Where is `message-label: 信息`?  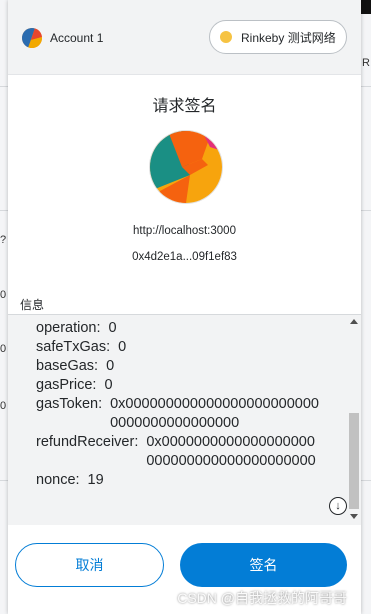
message-label: 信息 is located at coordinates (32, 305).